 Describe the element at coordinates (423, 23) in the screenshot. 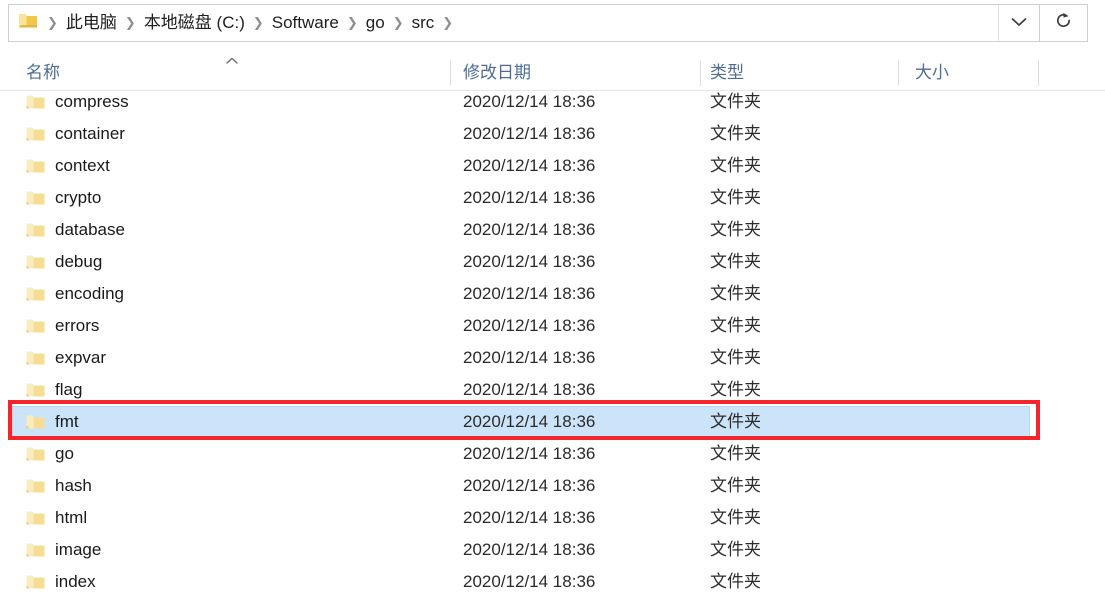

I see `breadcrumb-item-src: src` at that location.